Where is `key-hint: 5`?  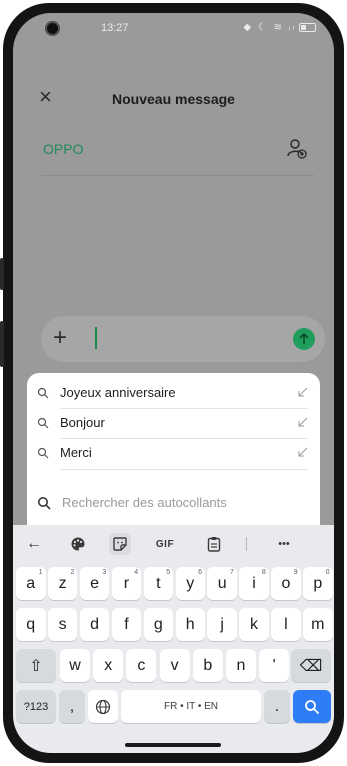
key-hint: 5 is located at coordinates (168, 572).